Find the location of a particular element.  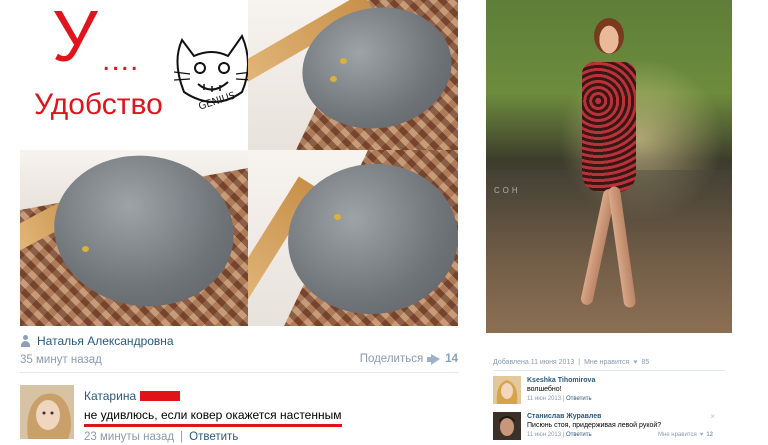

comment-like-count: 12 is located at coordinates (709, 435).